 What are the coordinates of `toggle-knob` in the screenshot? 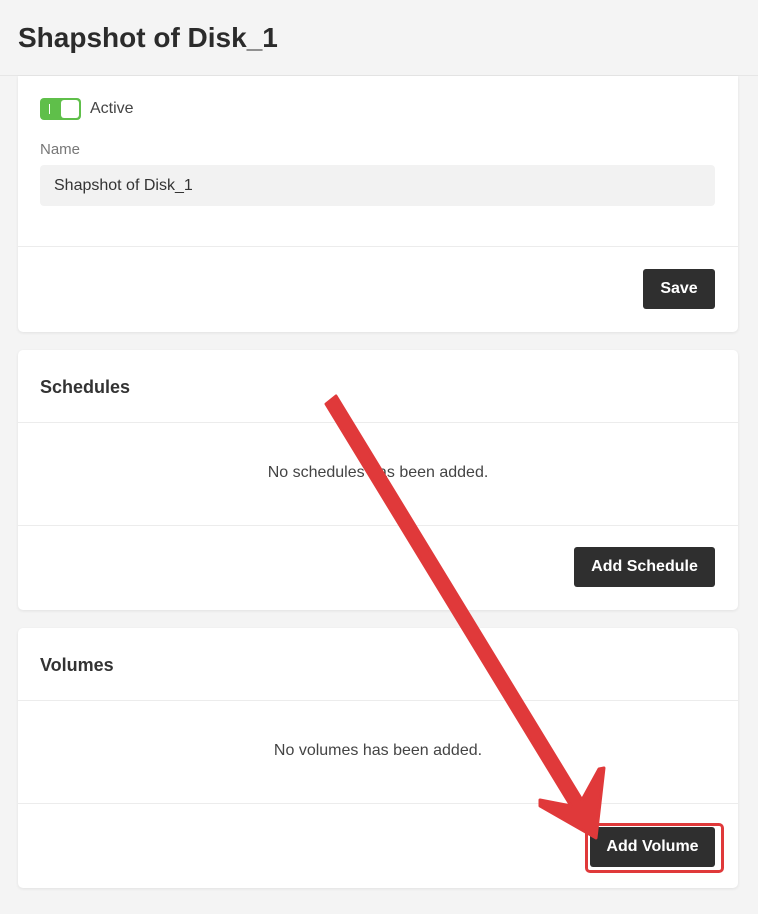 It's located at (70, 109).